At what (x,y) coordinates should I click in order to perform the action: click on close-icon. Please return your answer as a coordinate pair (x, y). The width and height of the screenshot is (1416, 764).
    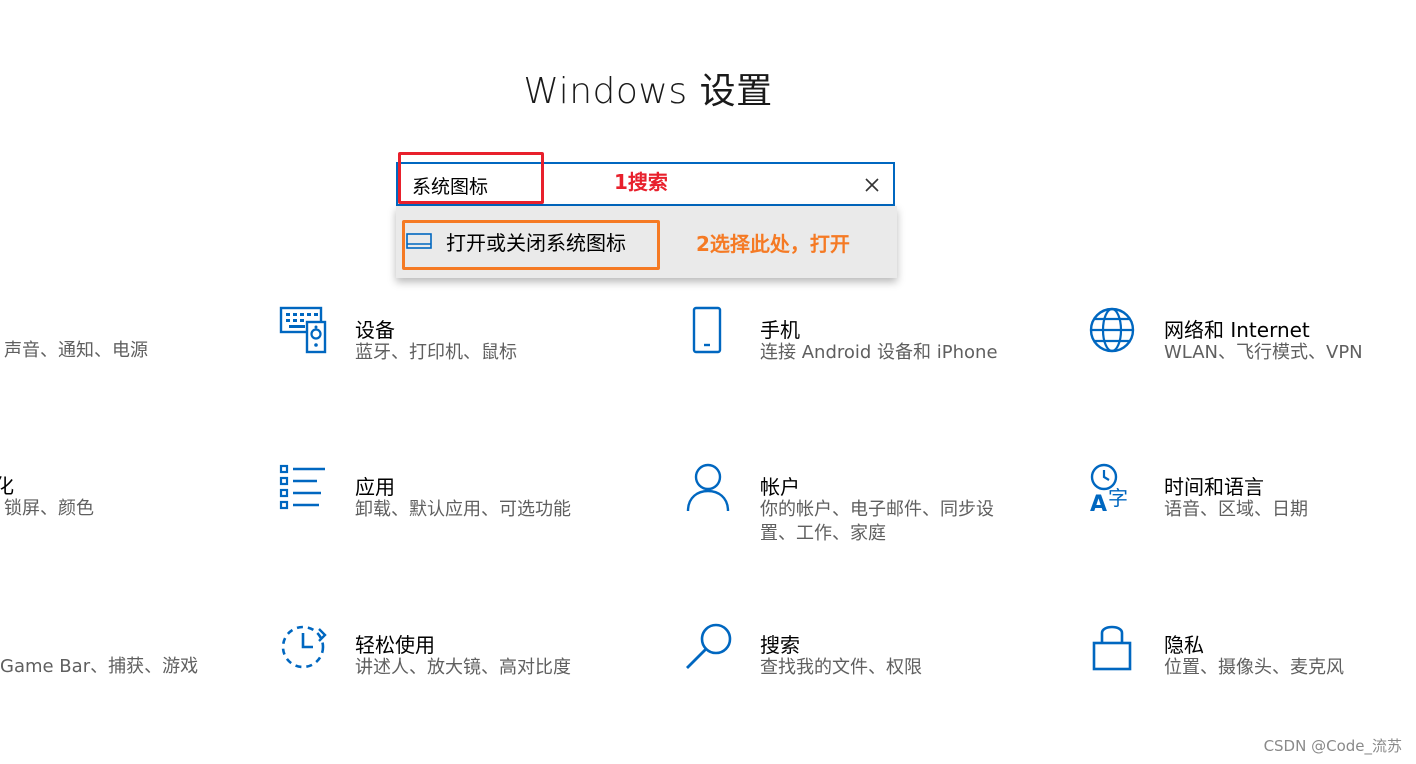
    Looking at the image, I should click on (872, 185).